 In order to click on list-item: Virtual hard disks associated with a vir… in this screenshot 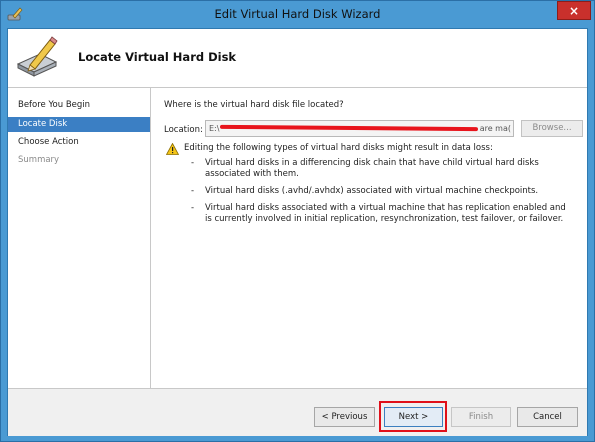, I will do `click(381, 214)`.